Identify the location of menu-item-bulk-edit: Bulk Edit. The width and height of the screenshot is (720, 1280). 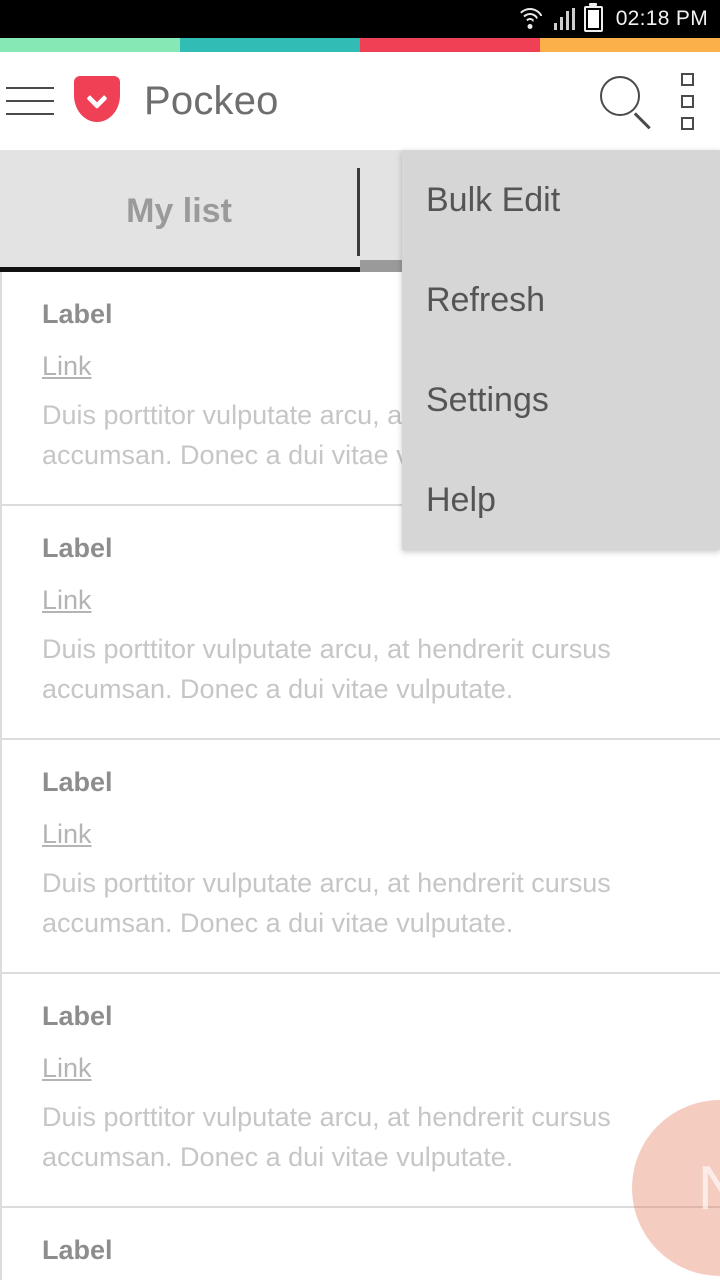
(561, 200).